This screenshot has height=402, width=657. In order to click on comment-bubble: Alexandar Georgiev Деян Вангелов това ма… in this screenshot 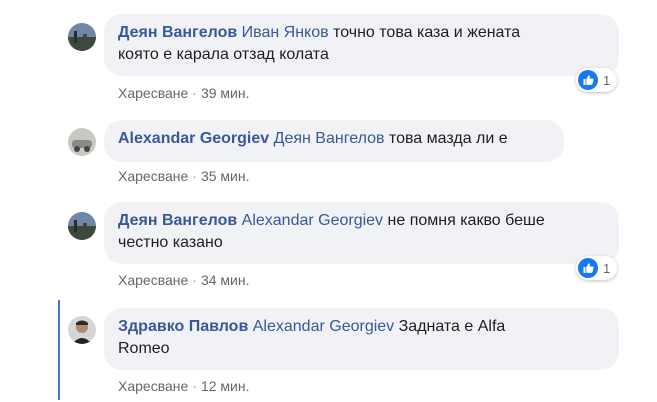, I will do `click(334, 141)`.